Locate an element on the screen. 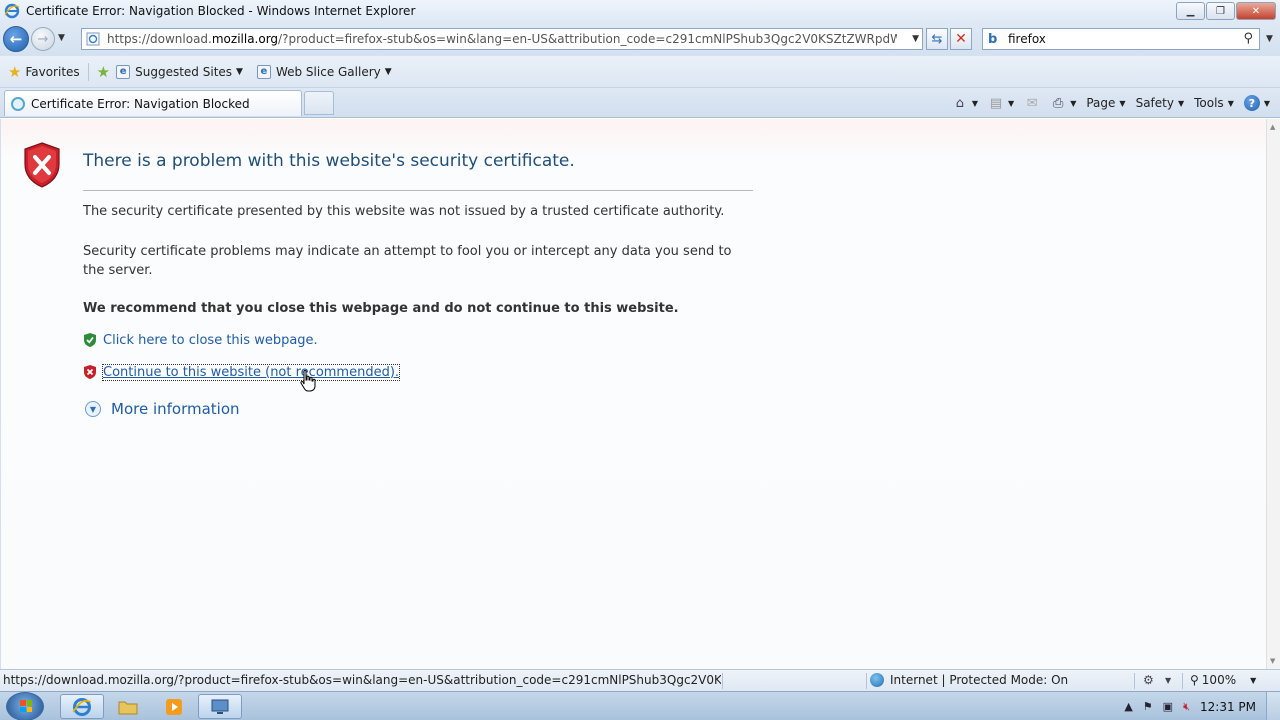  suggested-sites-button: e Suggested Sites ▼ is located at coordinates (179, 71).